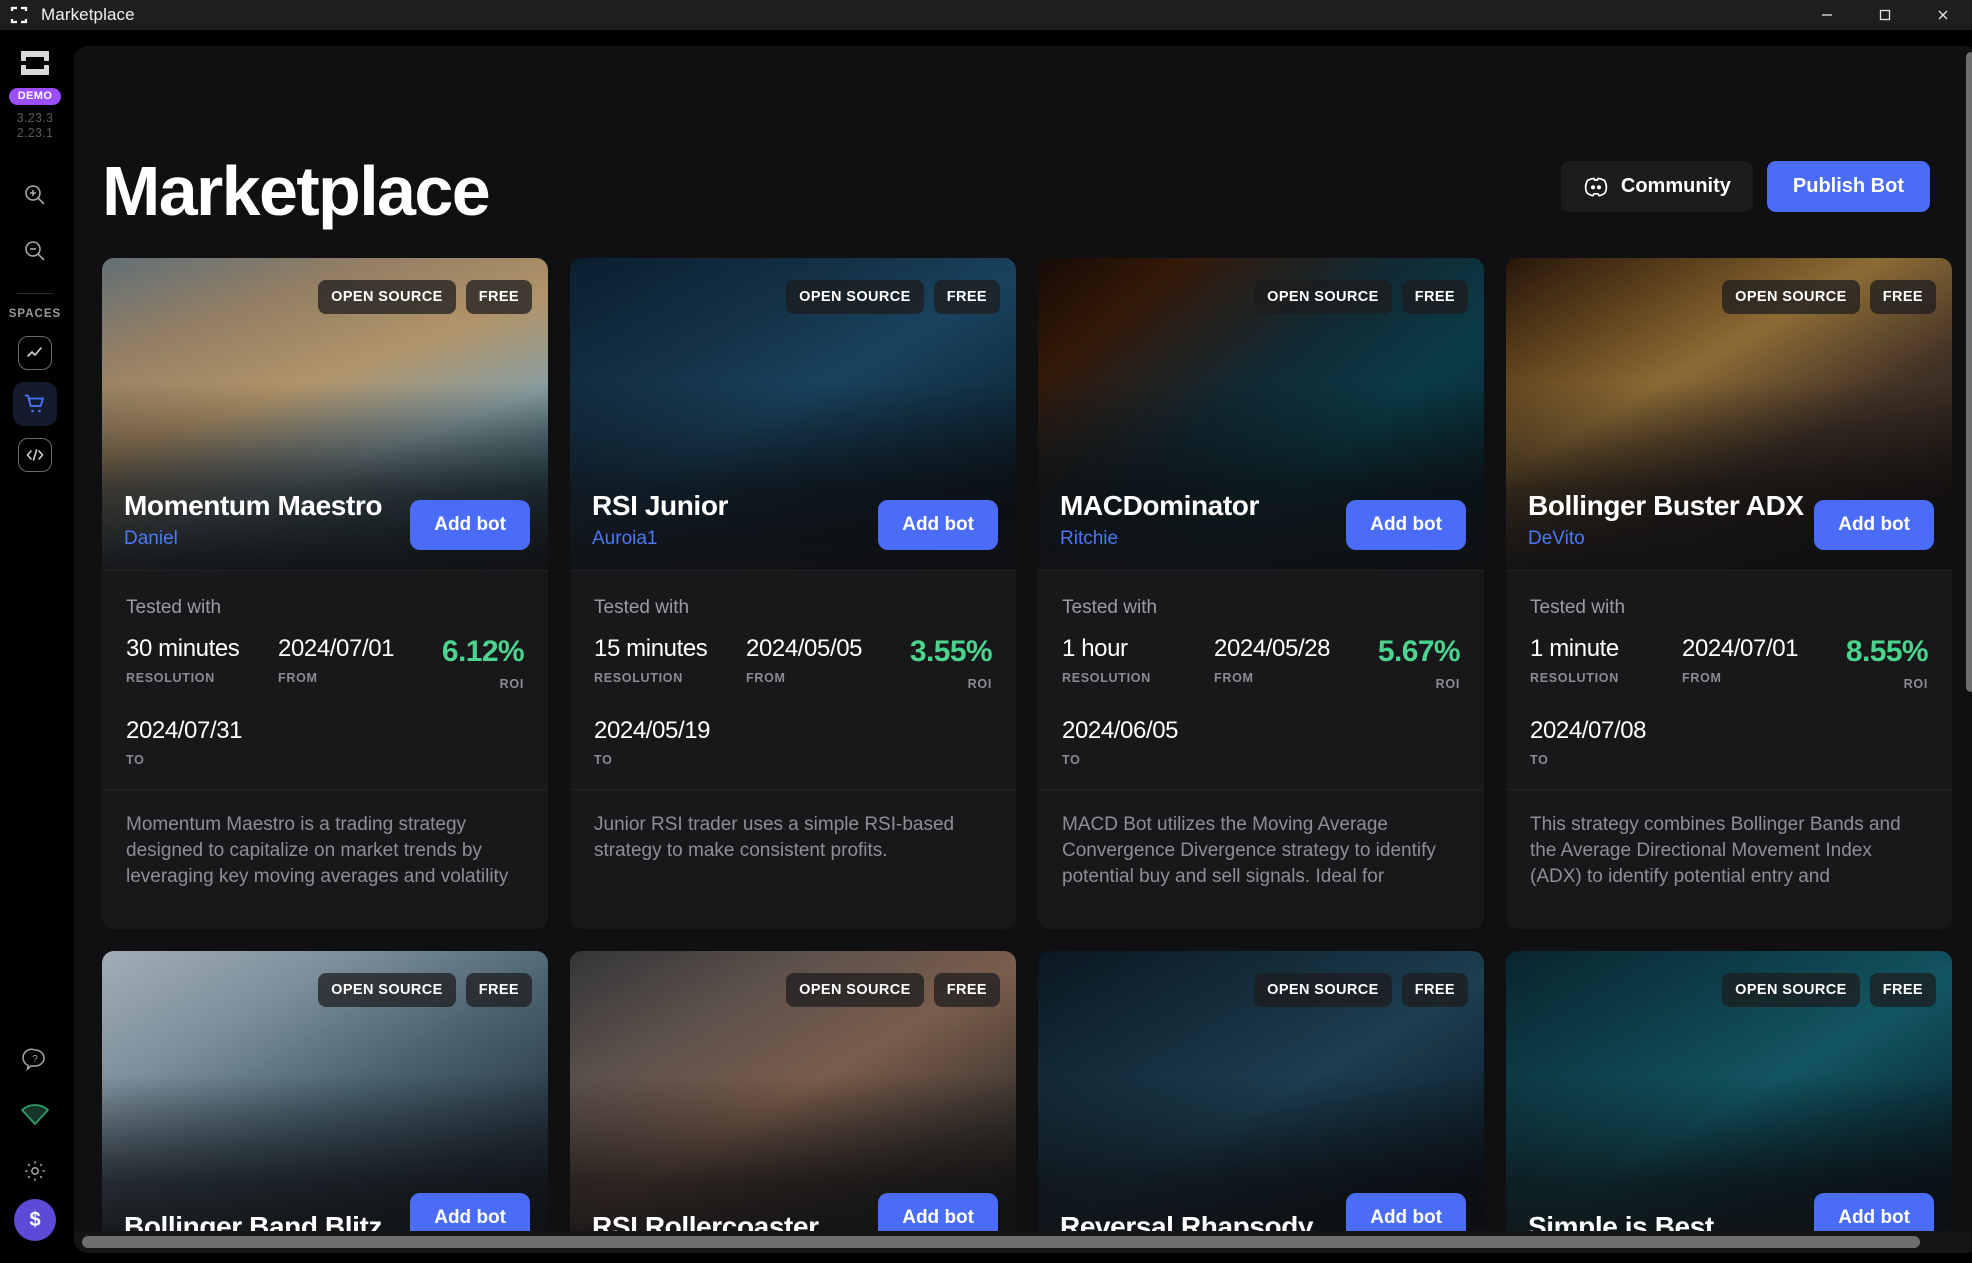 The width and height of the screenshot is (1972, 1263). I want to click on stat-row-secondary: 2024/06/05 TO, so click(1261, 742).